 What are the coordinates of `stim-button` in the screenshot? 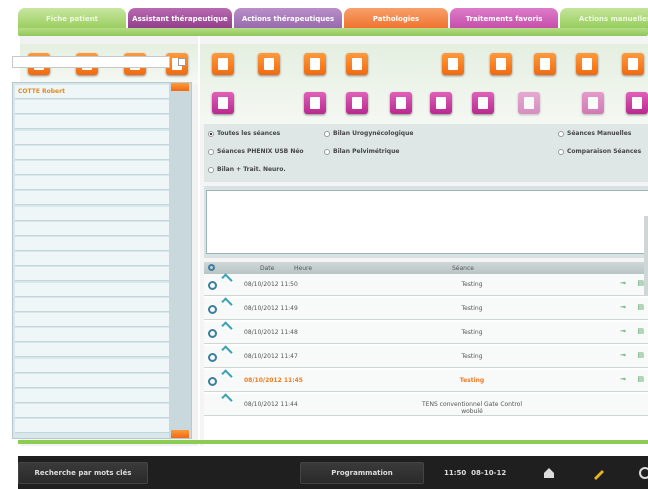 It's located at (357, 103).